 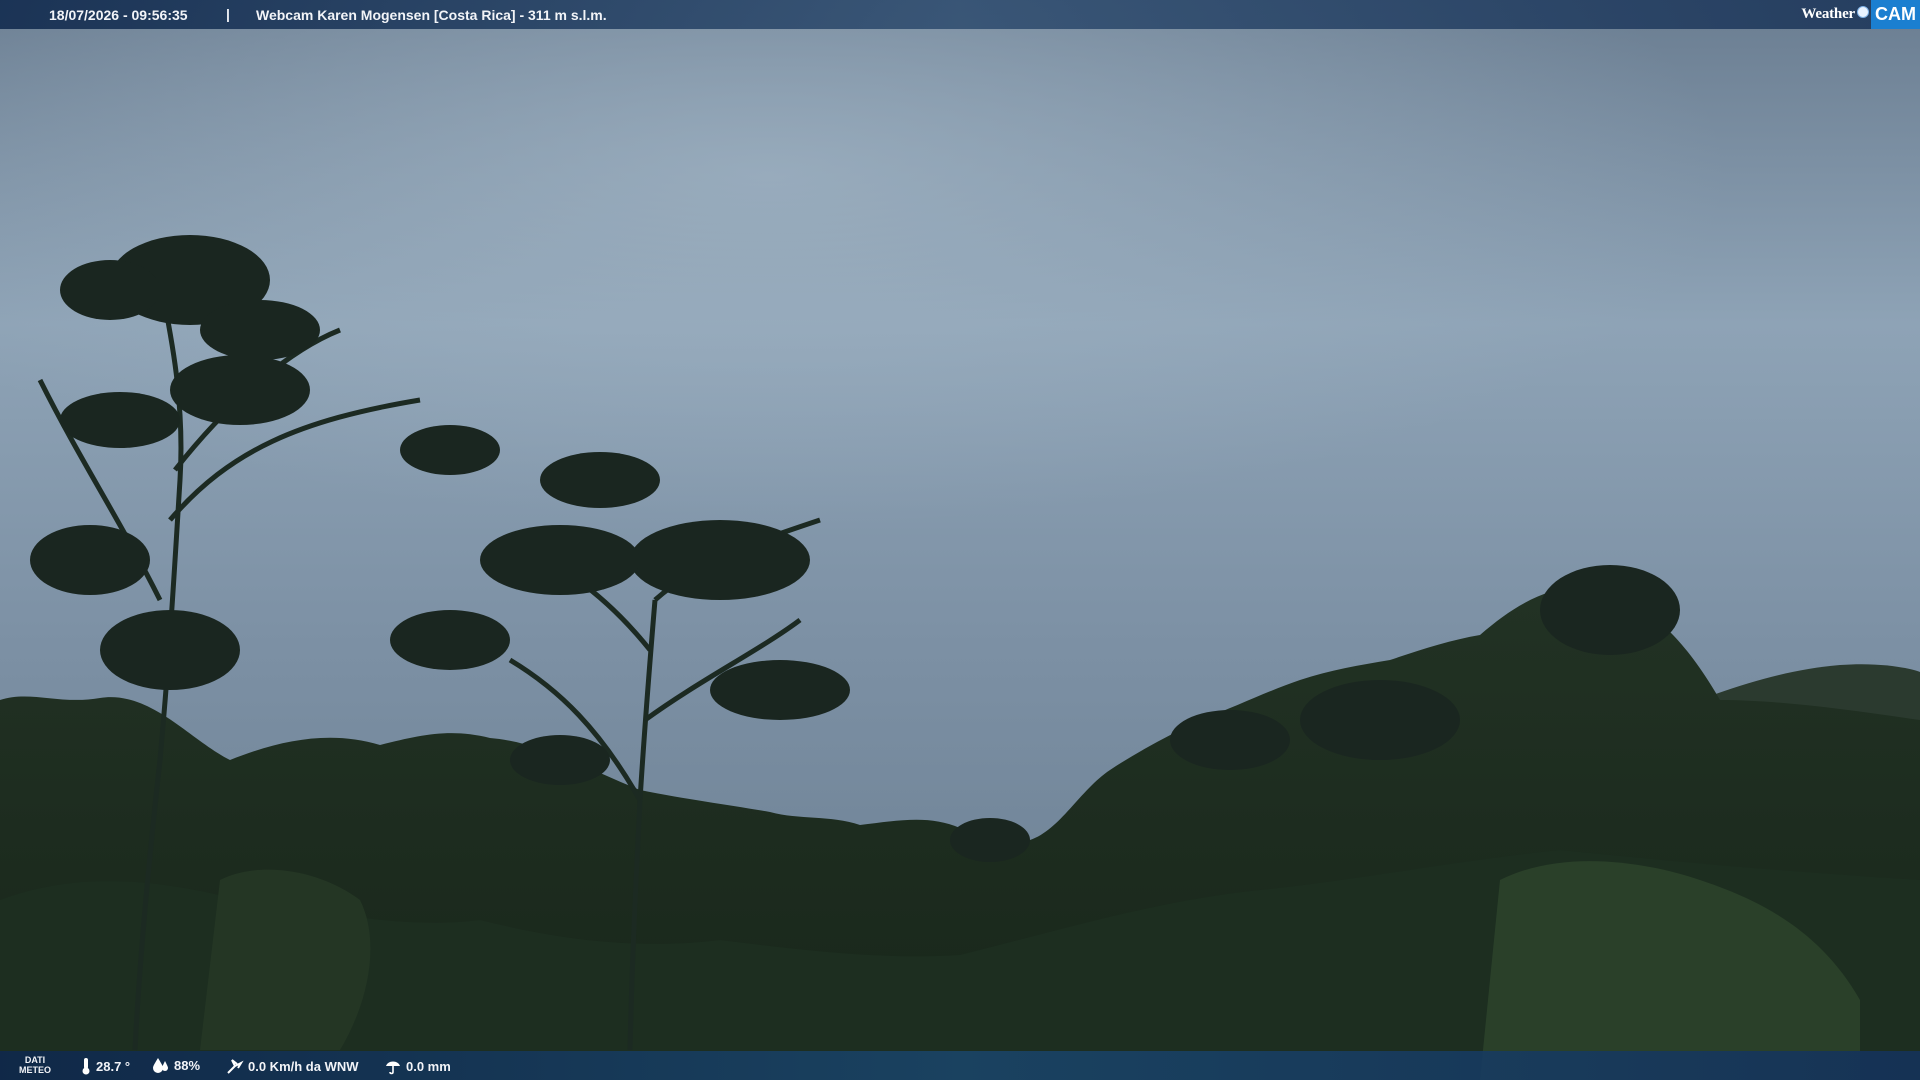 What do you see at coordinates (187, 1065) in the screenshot?
I see `humidity-value: 88%` at bounding box center [187, 1065].